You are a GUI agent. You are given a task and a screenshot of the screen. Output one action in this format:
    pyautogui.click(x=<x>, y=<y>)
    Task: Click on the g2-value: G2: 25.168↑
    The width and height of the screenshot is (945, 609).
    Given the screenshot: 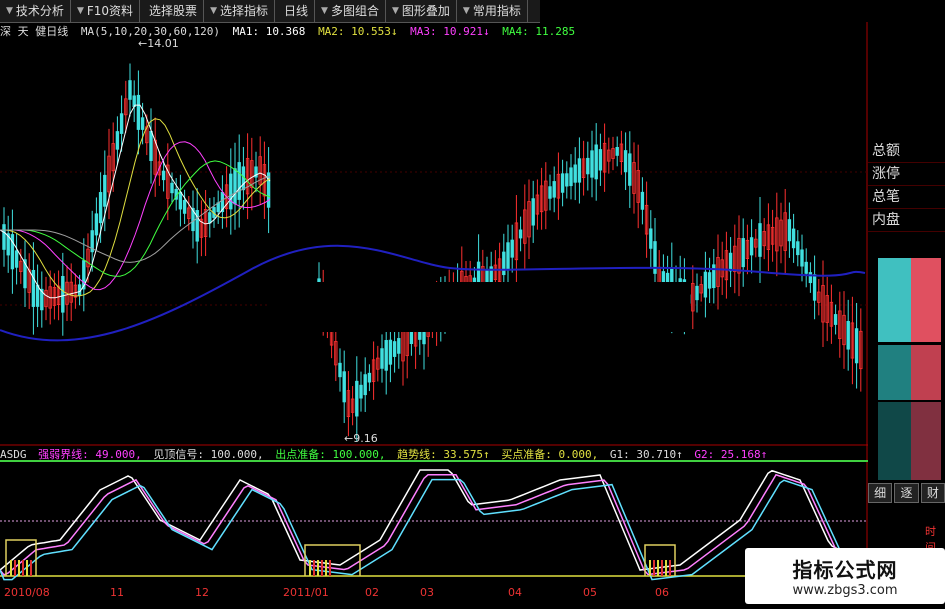 What is the action you would take?
    pyautogui.click(x=731, y=454)
    